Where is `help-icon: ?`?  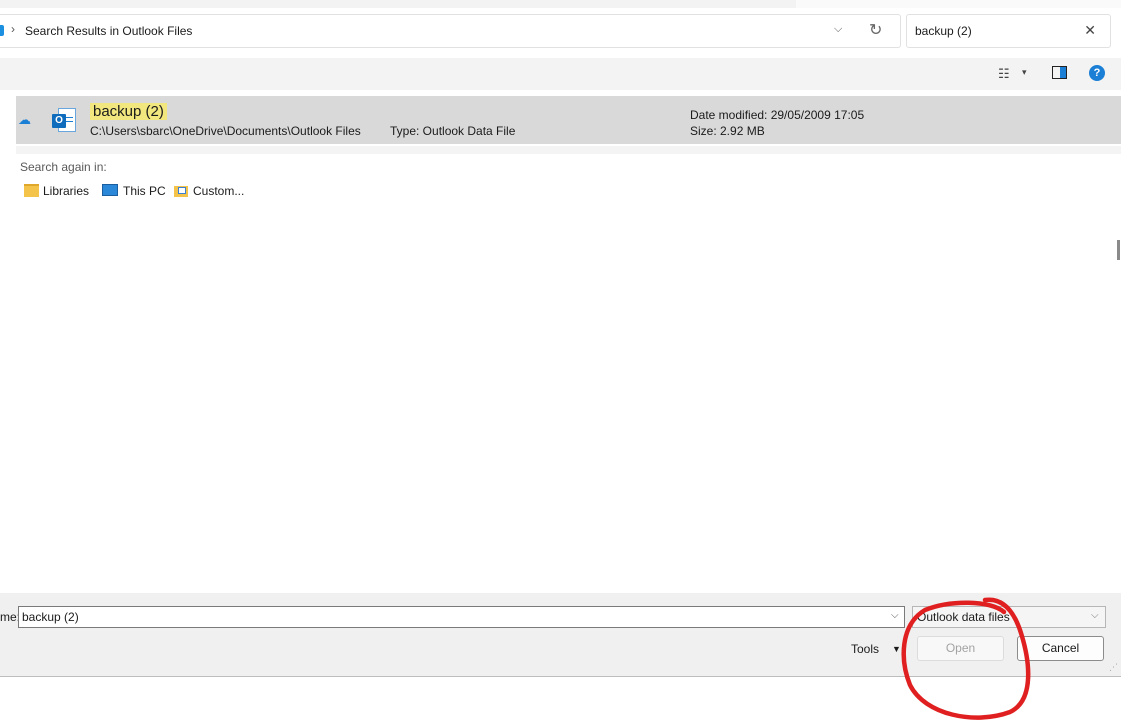 help-icon: ? is located at coordinates (1097, 73).